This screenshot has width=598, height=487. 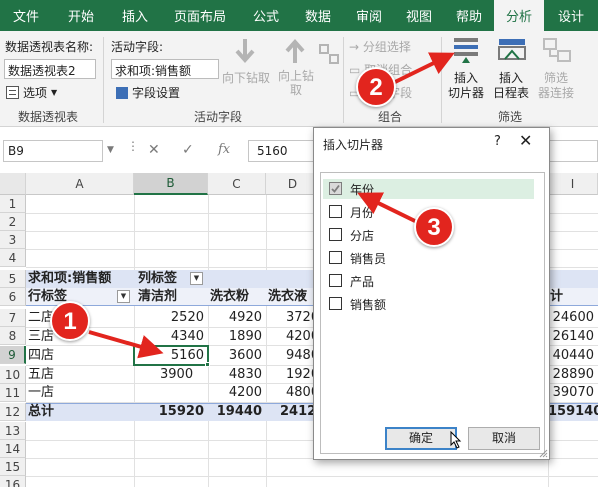 What do you see at coordinates (200, 15) in the screenshot?
I see `tab-page-layout: 页面布局` at bounding box center [200, 15].